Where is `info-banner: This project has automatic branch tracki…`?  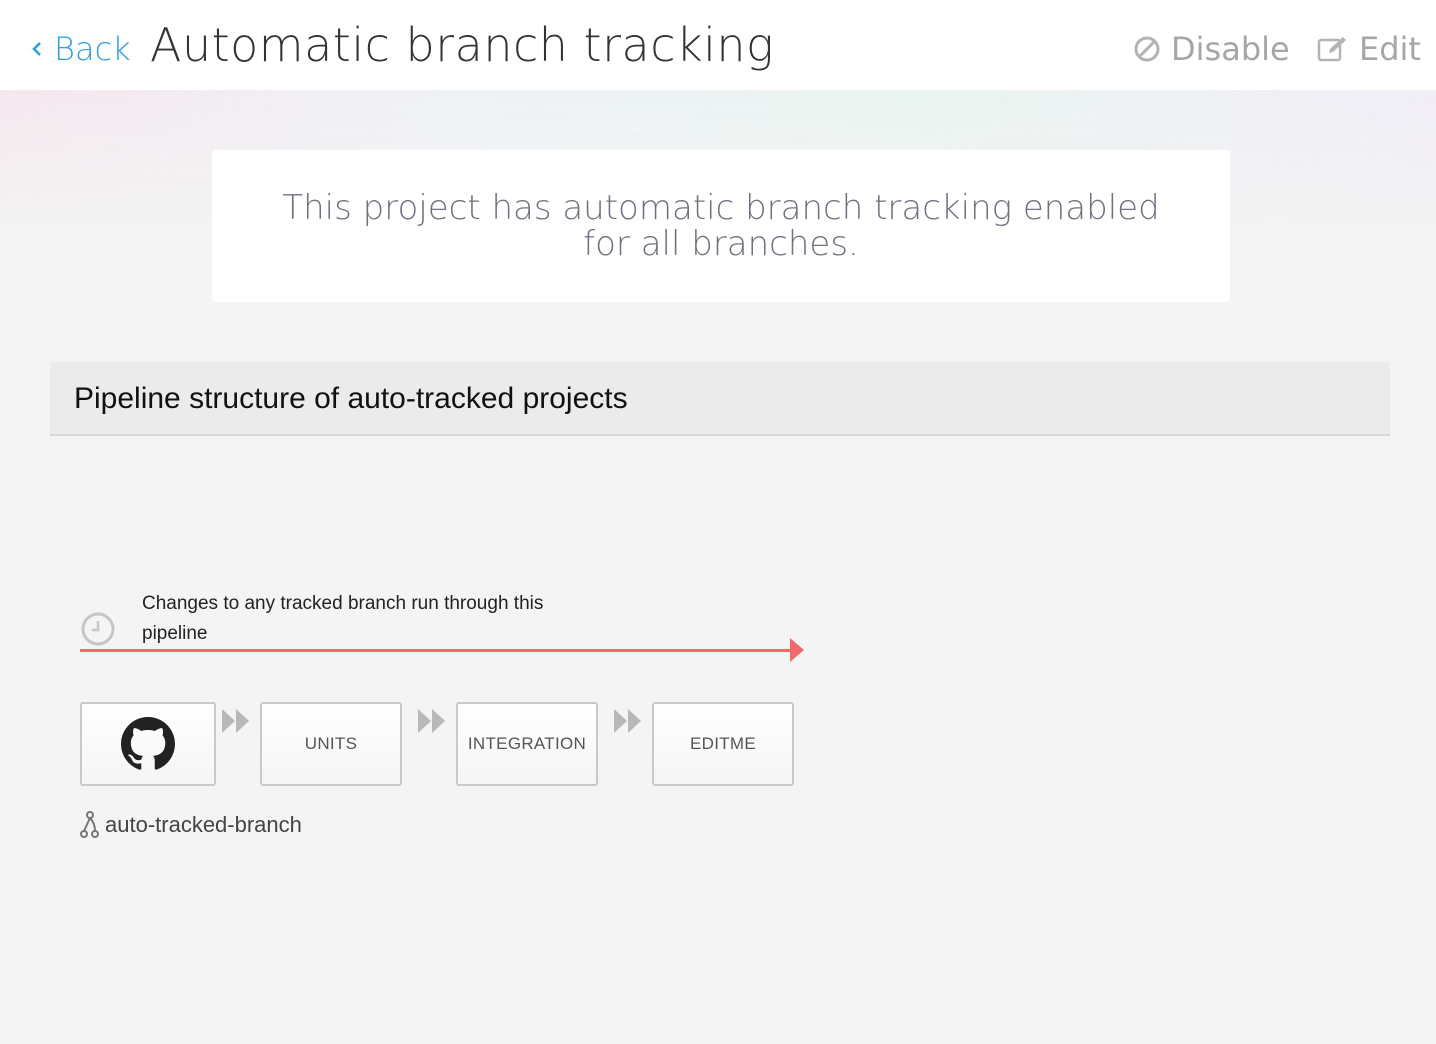
info-banner: This project has automatic branch tracki… is located at coordinates (721, 226).